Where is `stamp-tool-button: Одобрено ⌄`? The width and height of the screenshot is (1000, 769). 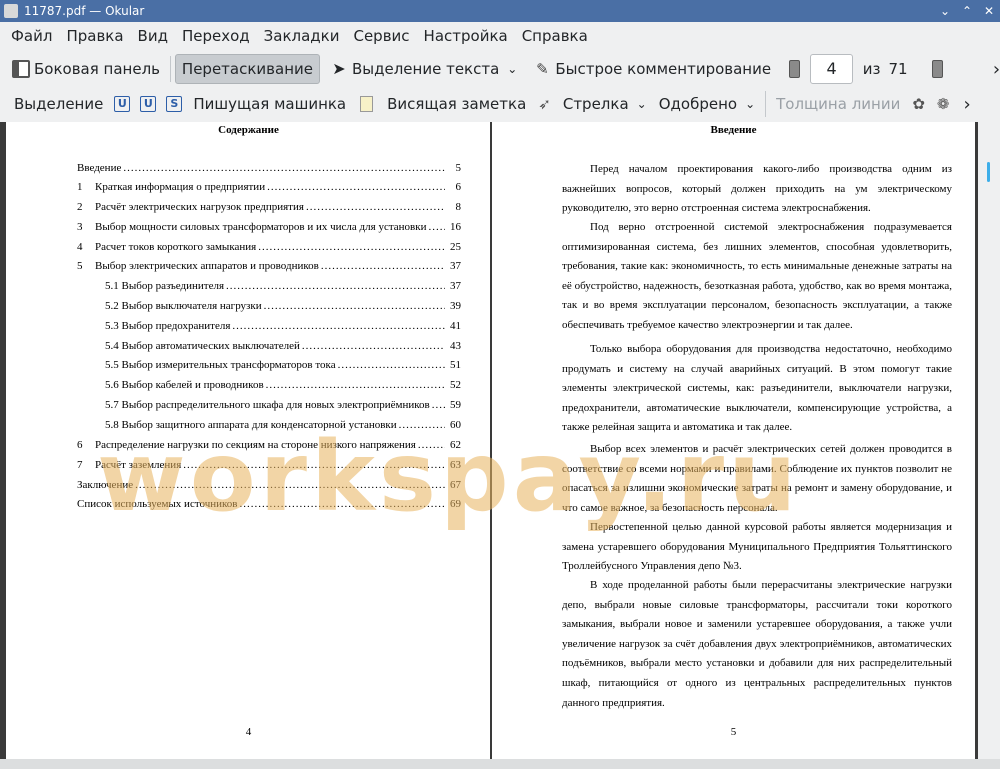 stamp-tool-button: Одобрено ⌄ is located at coordinates (707, 104).